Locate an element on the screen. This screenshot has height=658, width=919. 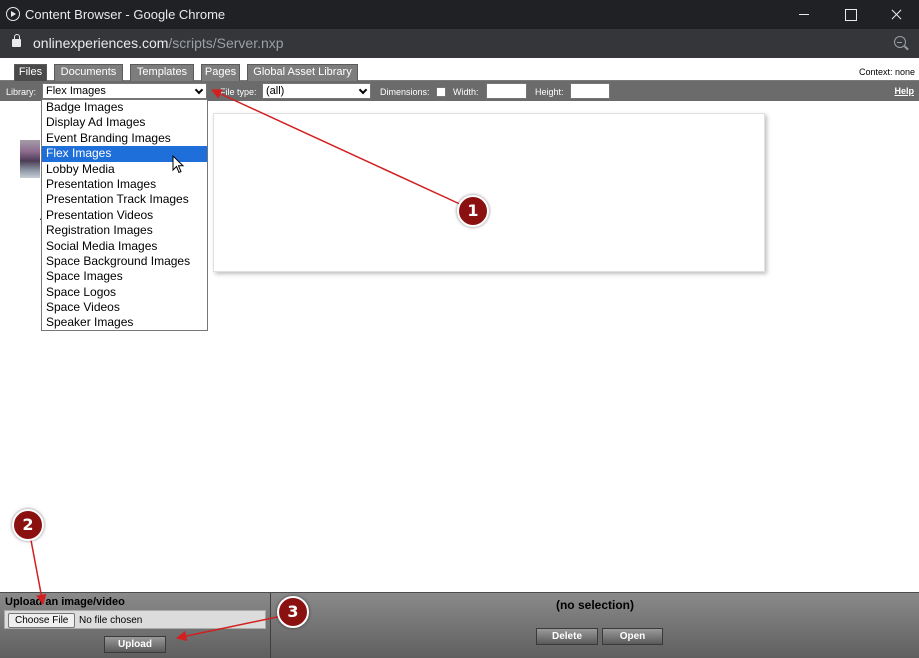
window-title: Content Browser - Google Chrome is located at coordinates (125, 14).